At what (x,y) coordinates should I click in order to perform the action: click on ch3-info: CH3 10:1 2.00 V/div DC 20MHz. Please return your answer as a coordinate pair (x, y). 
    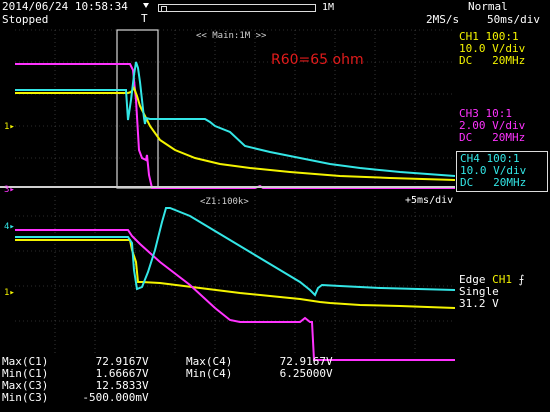
    Looking at the image, I should click on (492, 126).